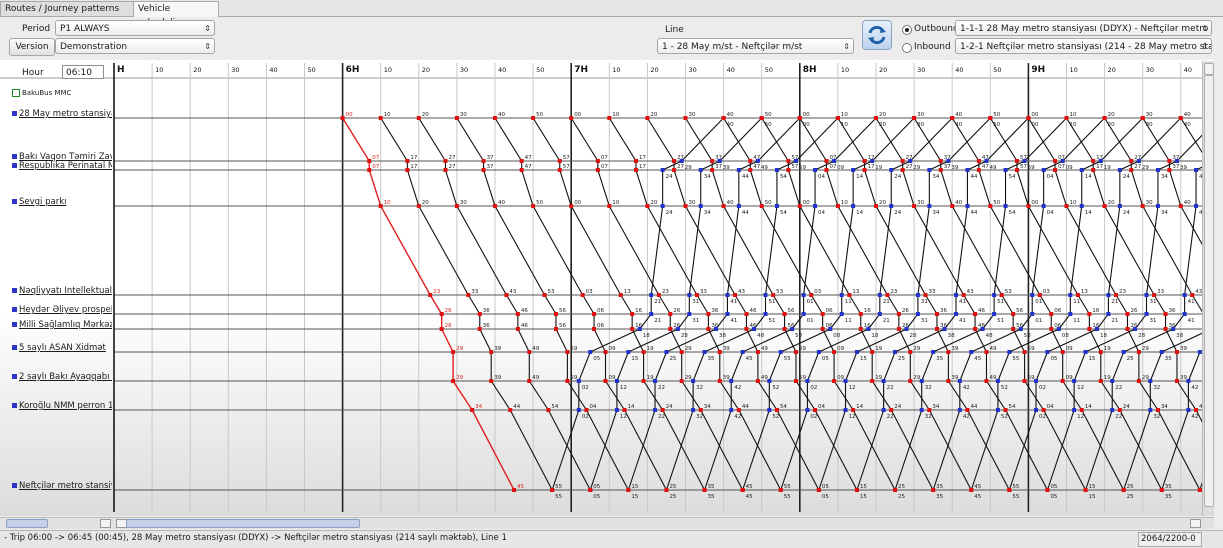 The width and height of the screenshot is (1223, 548). Describe the element at coordinates (1164, 407) in the screenshot. I see `stop-time-label: 34` at that location.